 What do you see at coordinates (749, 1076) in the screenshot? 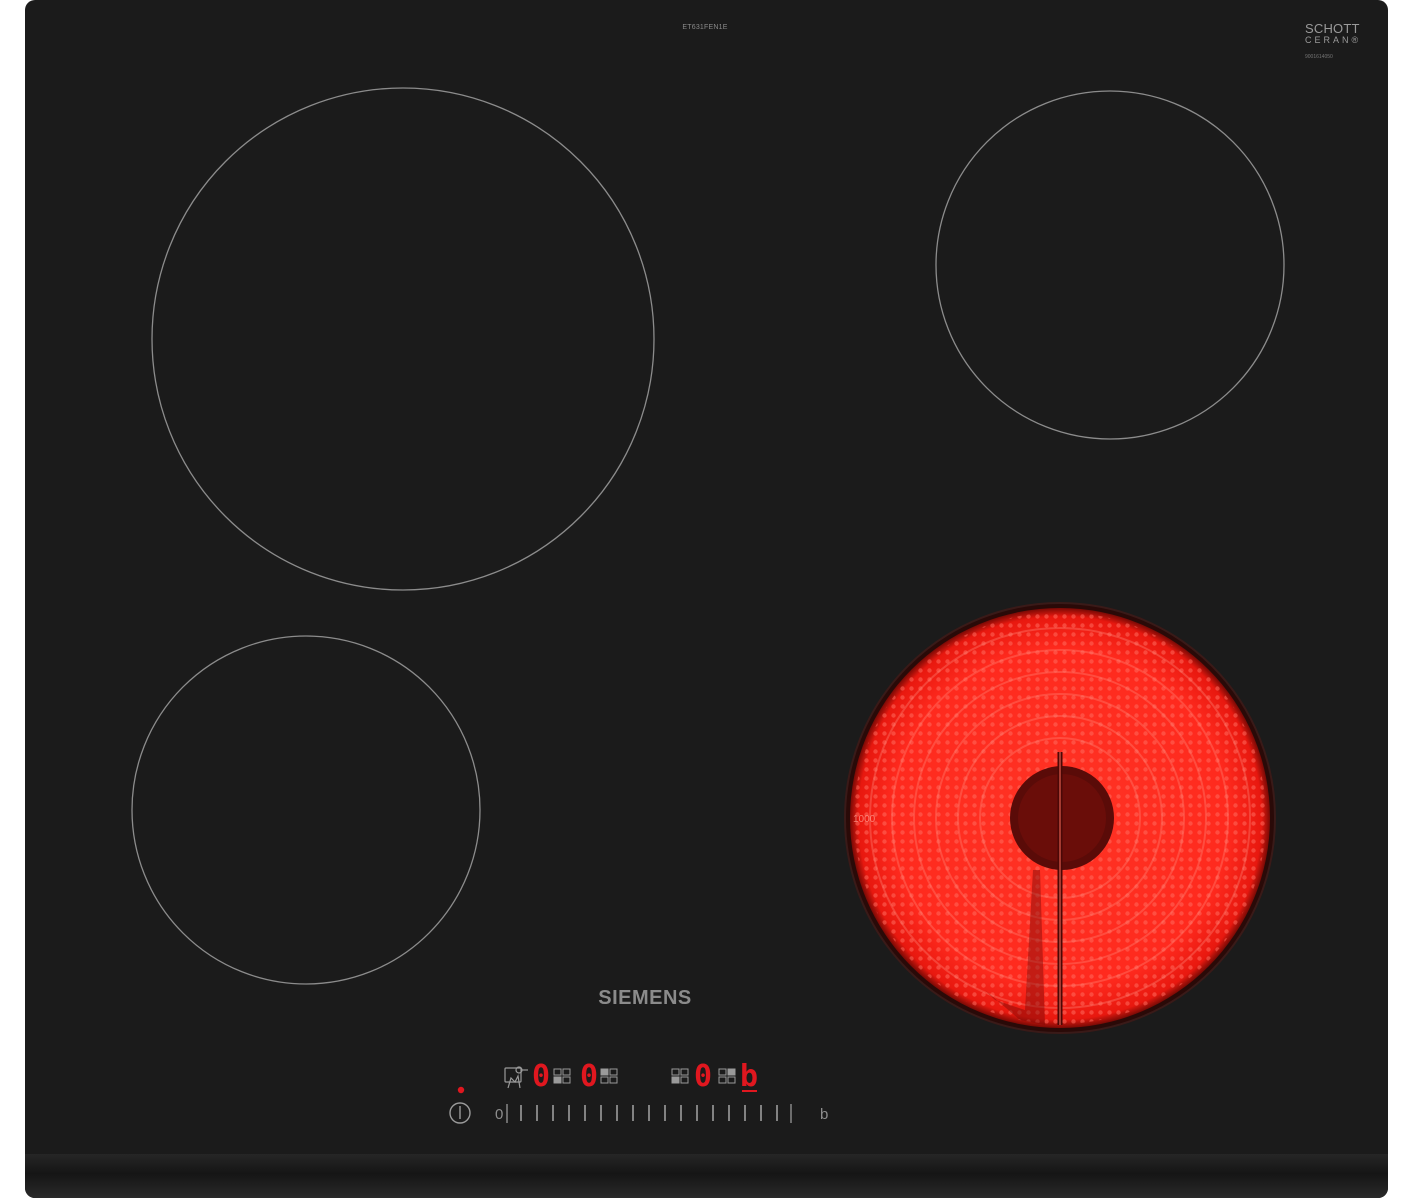
I see `zone-display-4: b` at bounding box center [749, 1076].